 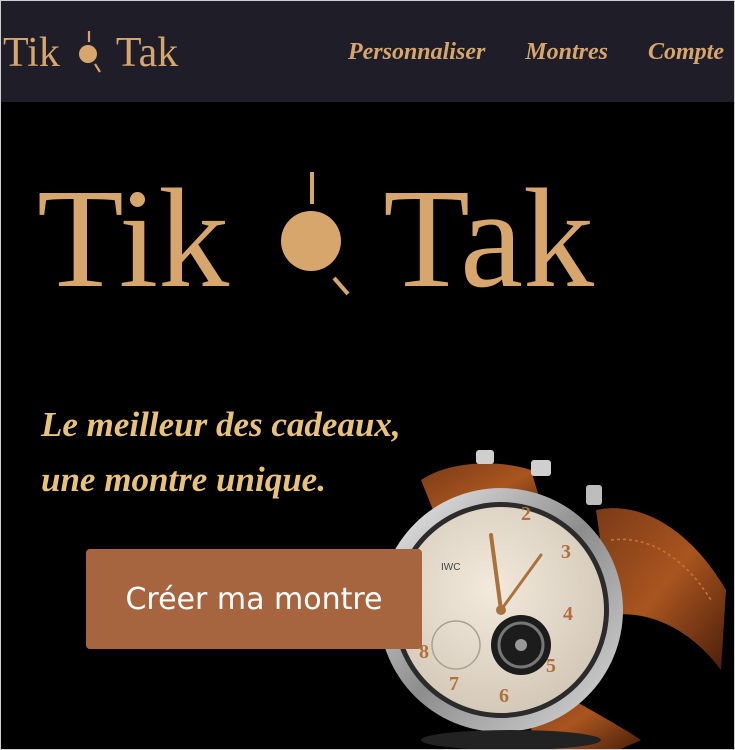 I want to click on svg-text: 2, so click(x=526, y=514).